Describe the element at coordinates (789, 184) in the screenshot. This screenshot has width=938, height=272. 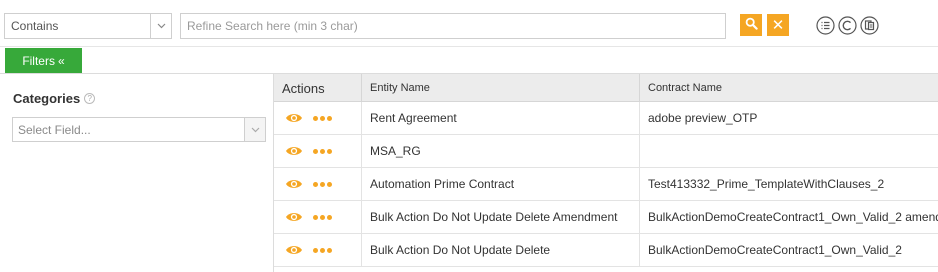
I see `contract-name-cell: Test413332_Prime_TemplateWithClauses_2` at that location.